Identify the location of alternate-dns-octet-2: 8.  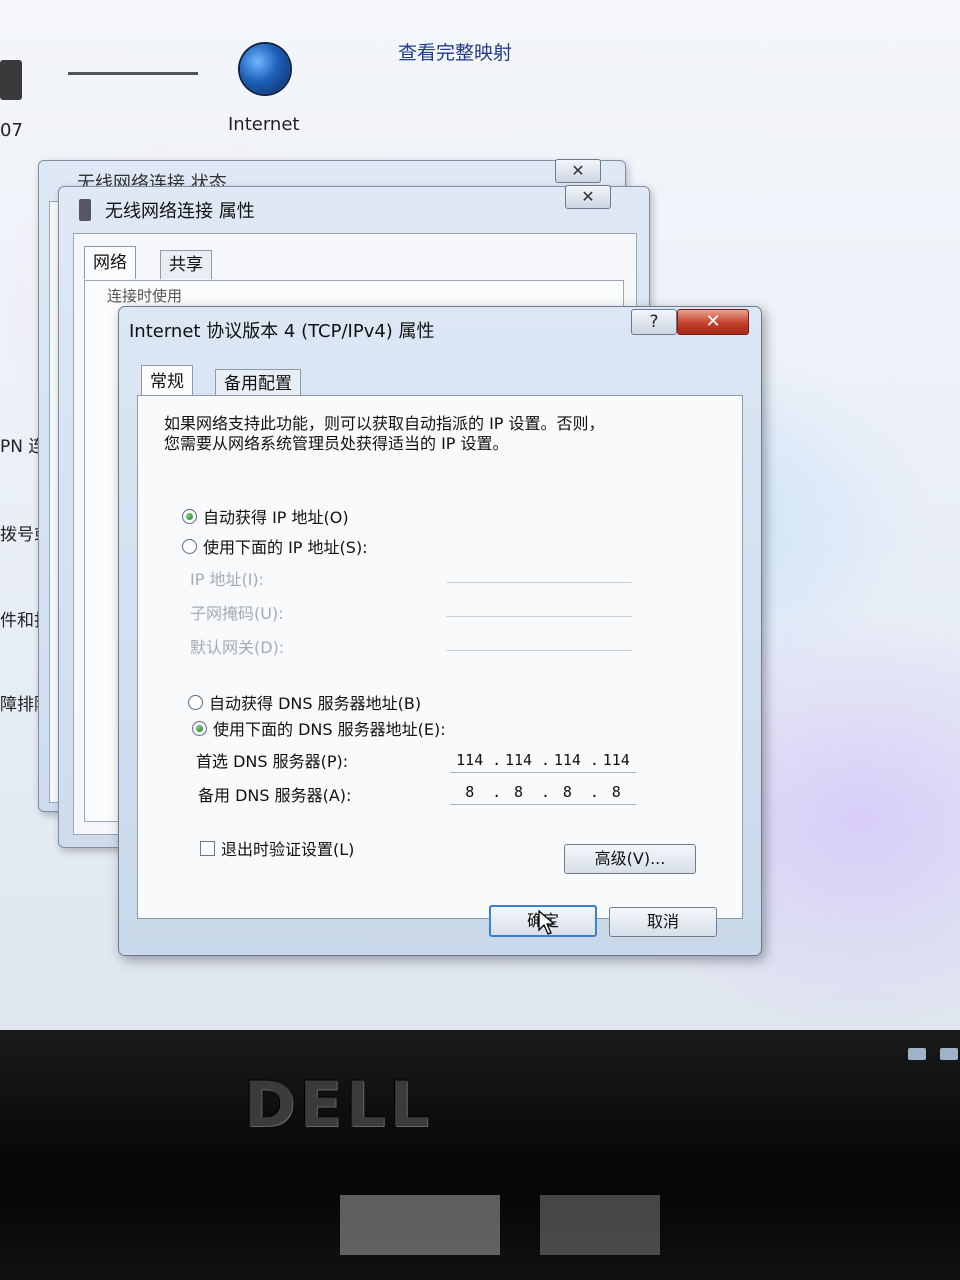
(519, 792).